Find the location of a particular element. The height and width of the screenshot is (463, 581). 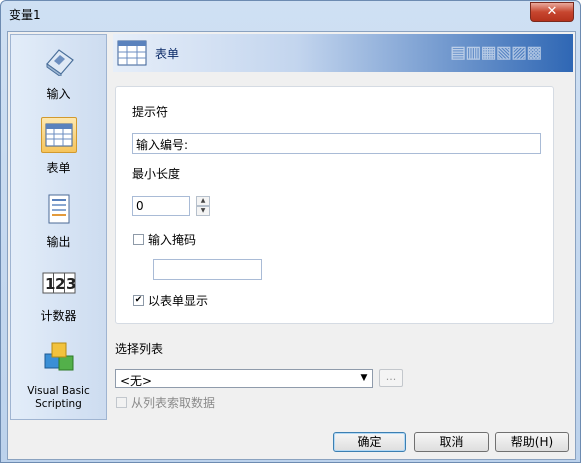

sidebar-item-form: 表单 is located at coordinates (58, 149).